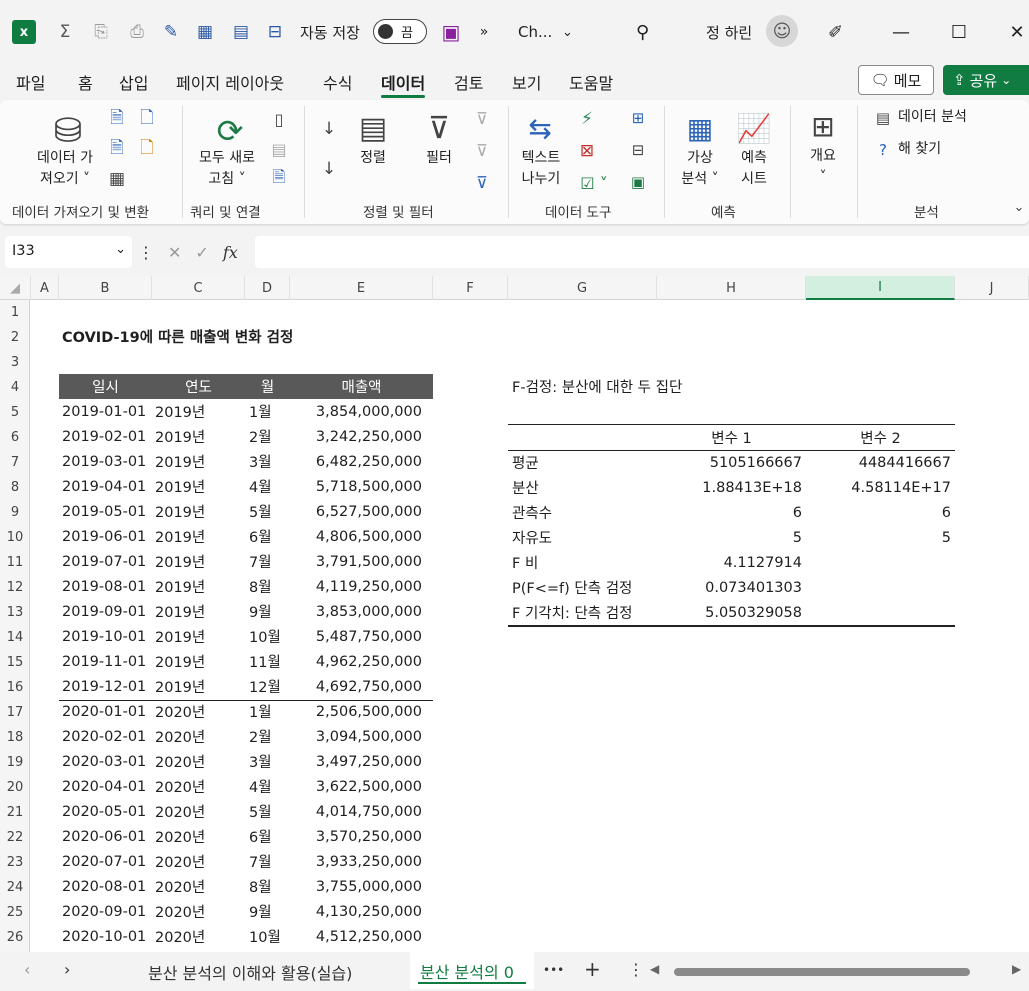 Image resolution: width=1029 pixels, height=991 pixels. I want to click on row-header: 17, so click(15, 712).